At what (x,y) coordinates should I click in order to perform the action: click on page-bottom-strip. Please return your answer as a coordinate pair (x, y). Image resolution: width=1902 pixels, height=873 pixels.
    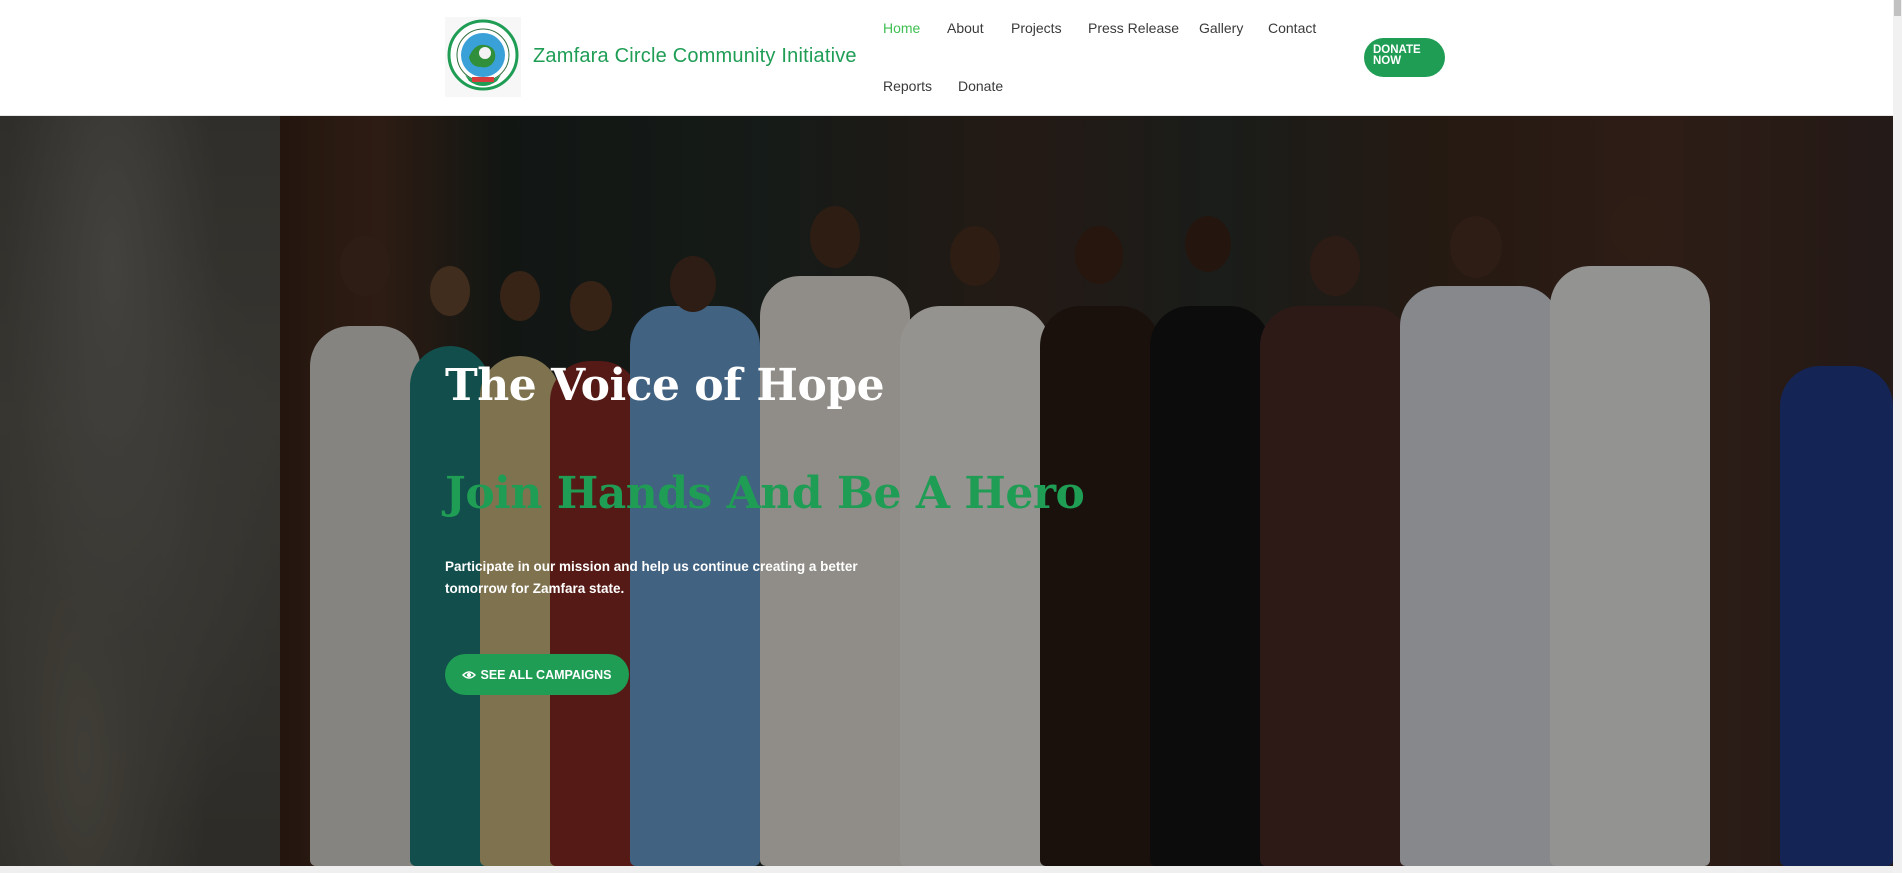
    Looking at the image, I should click on (946, 869).